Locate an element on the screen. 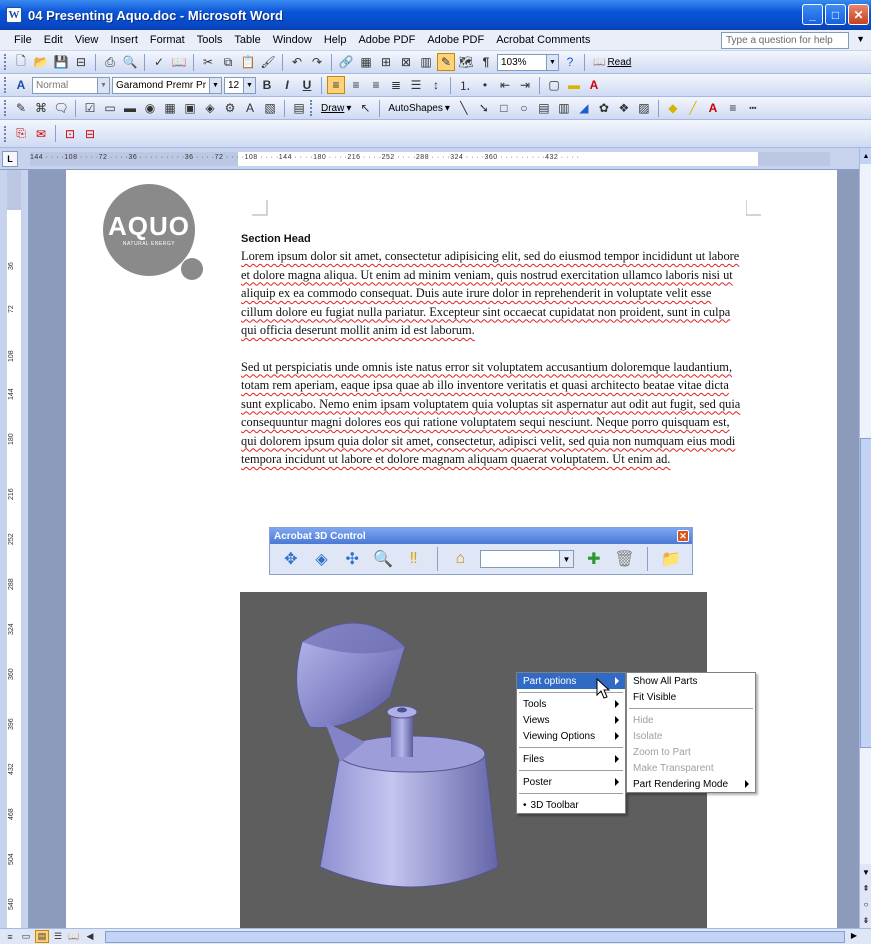 Image resolution: width=871 pixels, height=944 pixels. close-button: ✕ is located at coordinates (858, 14).